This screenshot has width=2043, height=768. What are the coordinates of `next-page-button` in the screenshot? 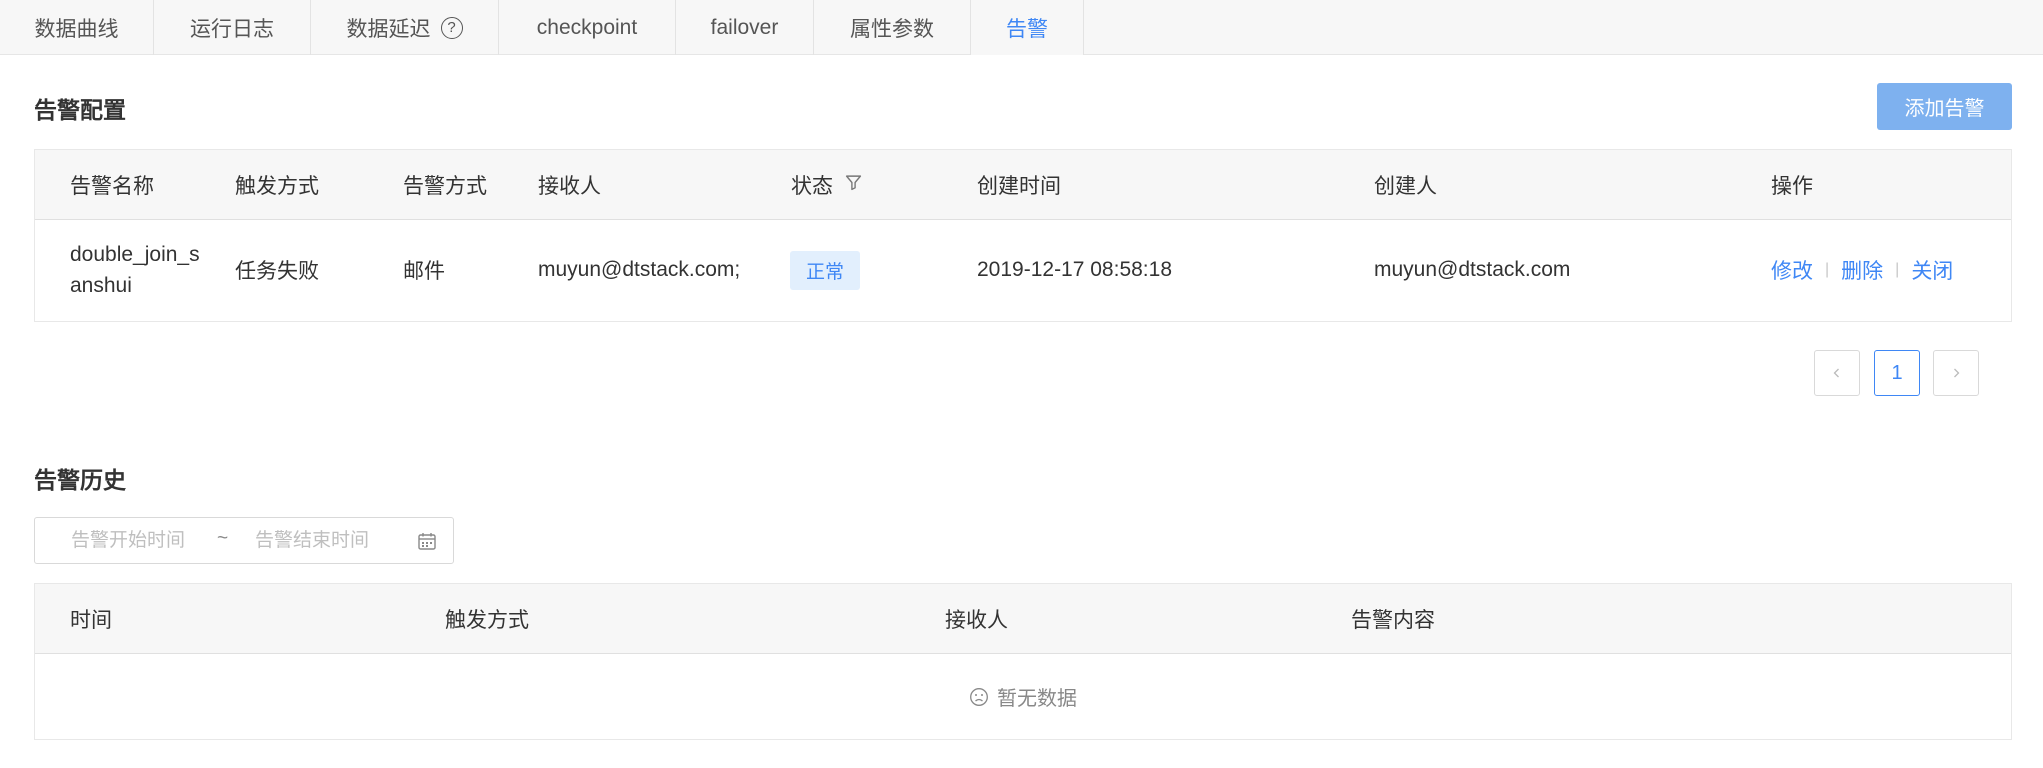 It's located at (1956, 373).